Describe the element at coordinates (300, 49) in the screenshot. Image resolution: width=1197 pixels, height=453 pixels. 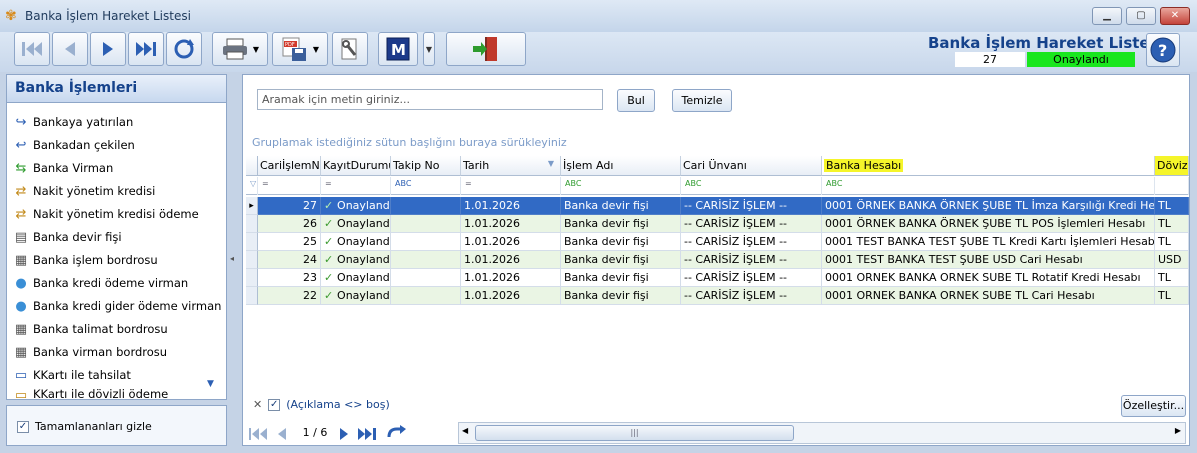
I see `export-pdf-button: PDF ▼` at that location.